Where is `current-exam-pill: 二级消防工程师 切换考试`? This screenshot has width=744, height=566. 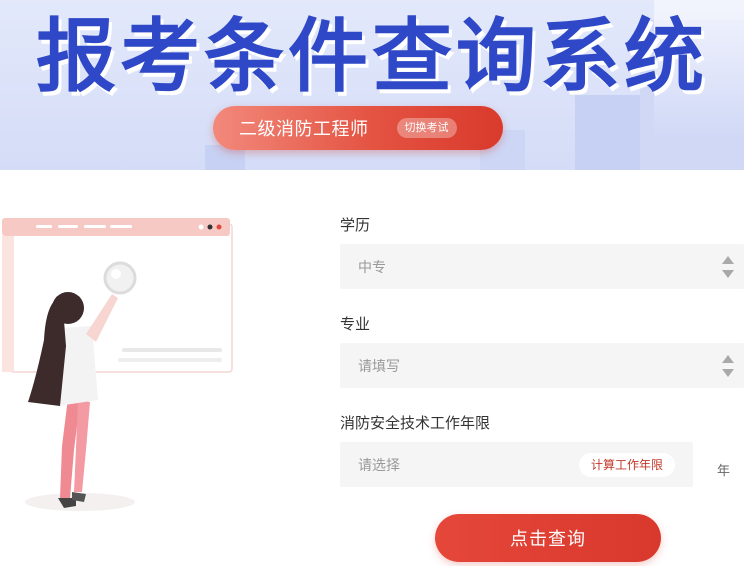 current-exam-pill: 二级消防工程师 切换考试 is located at coordinates (358, 128).